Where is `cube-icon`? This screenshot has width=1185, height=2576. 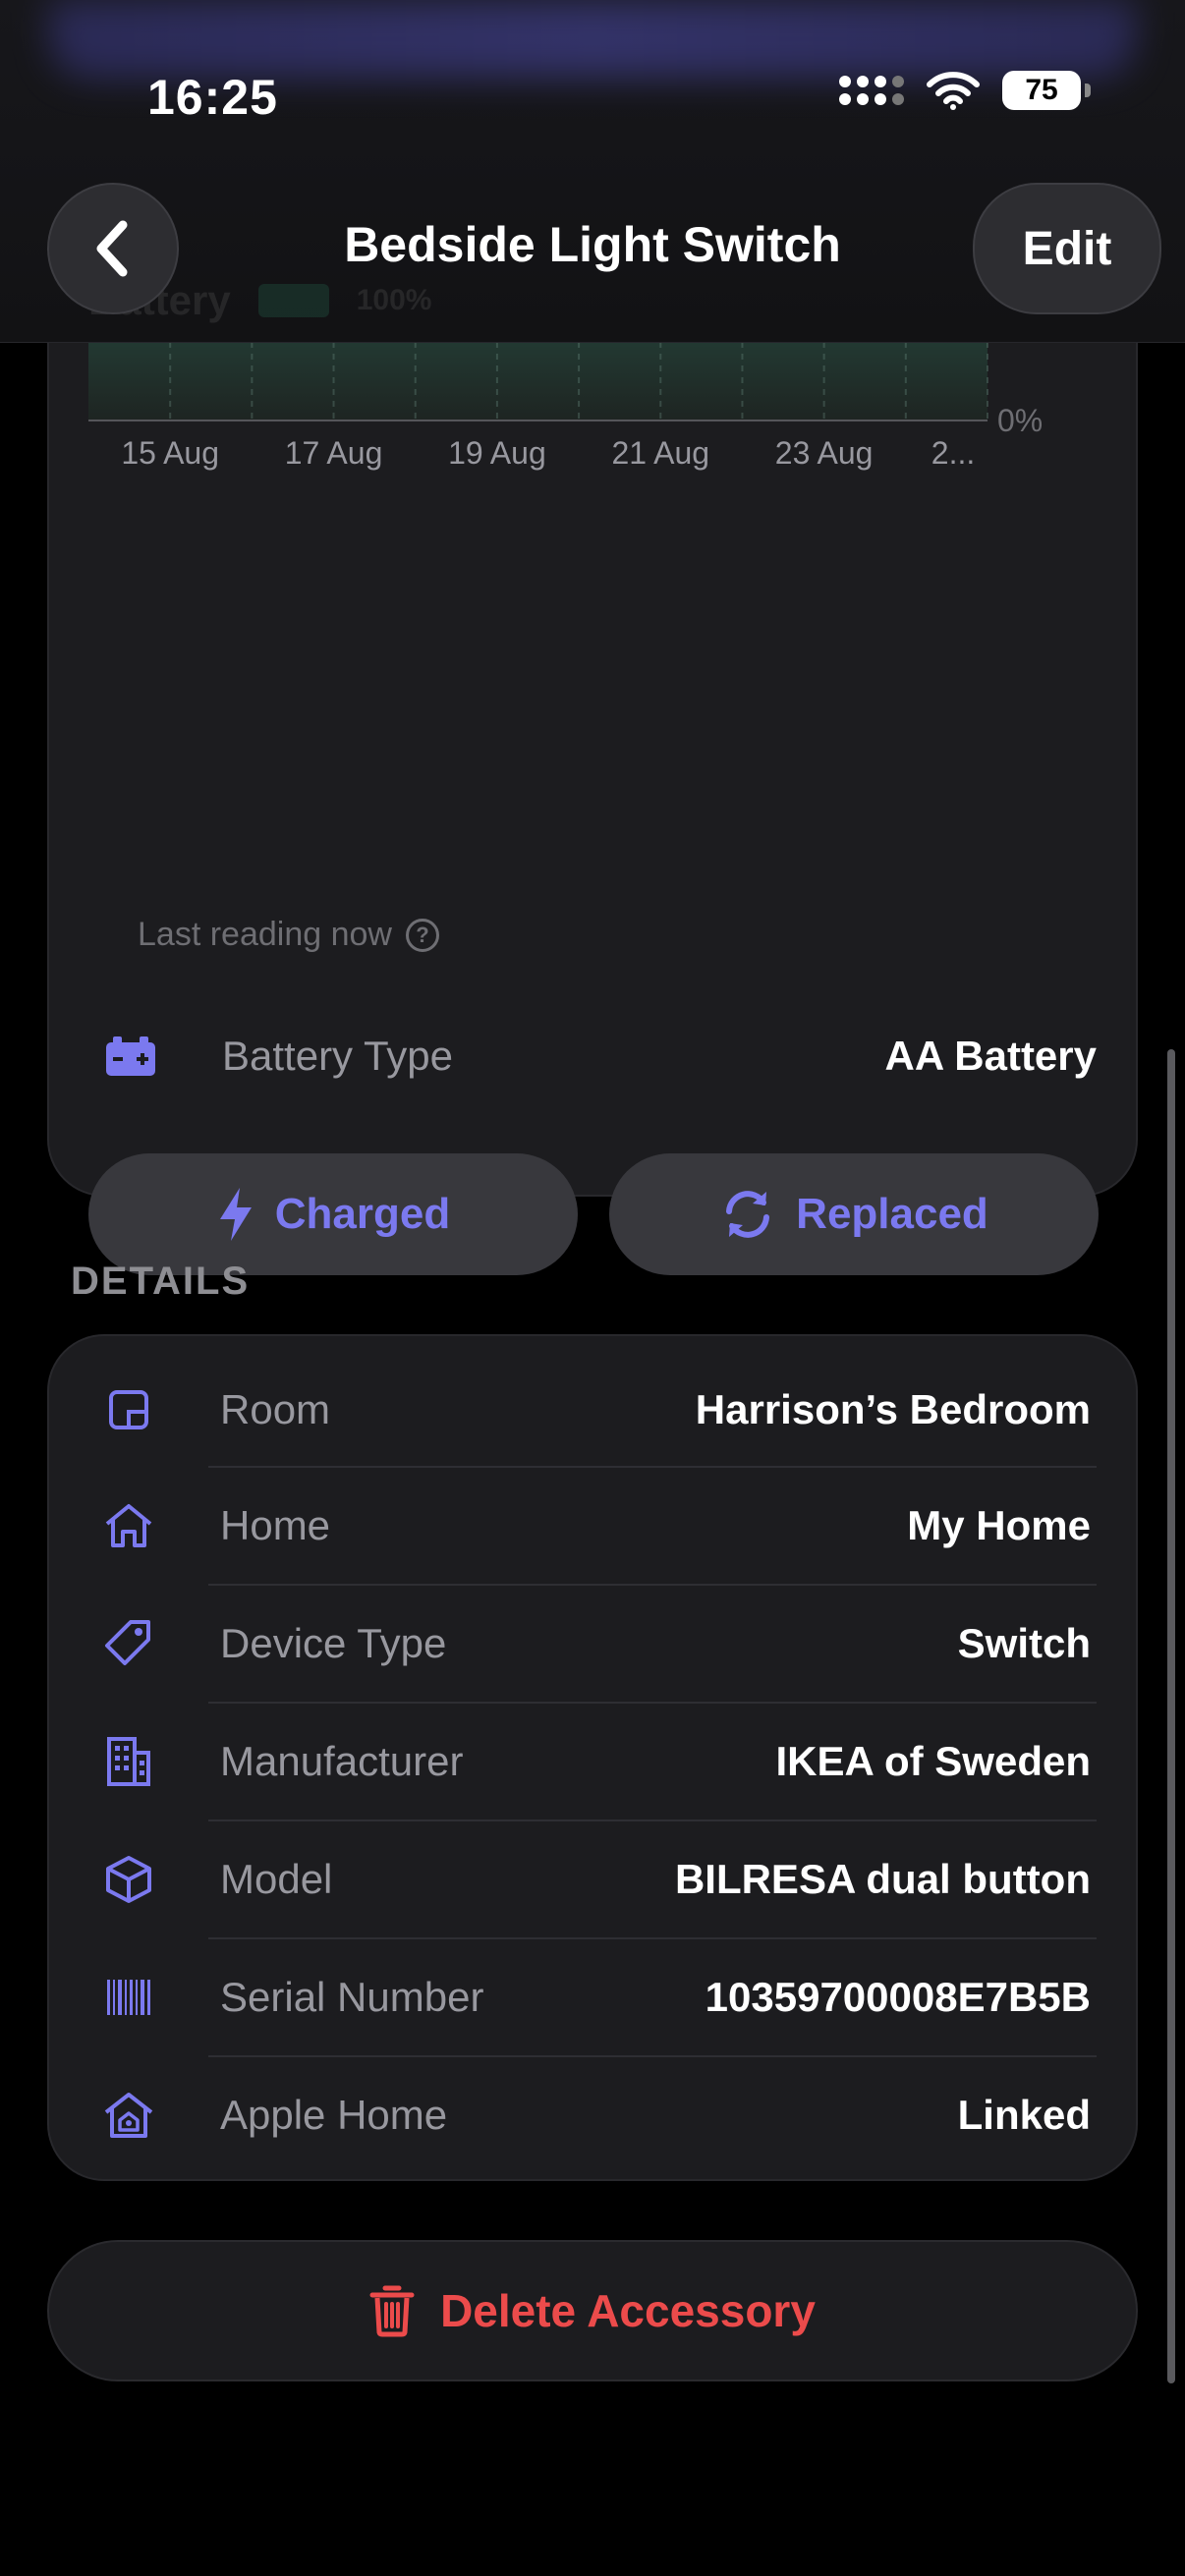
cube-icon is located at coordinates (129, 1879).